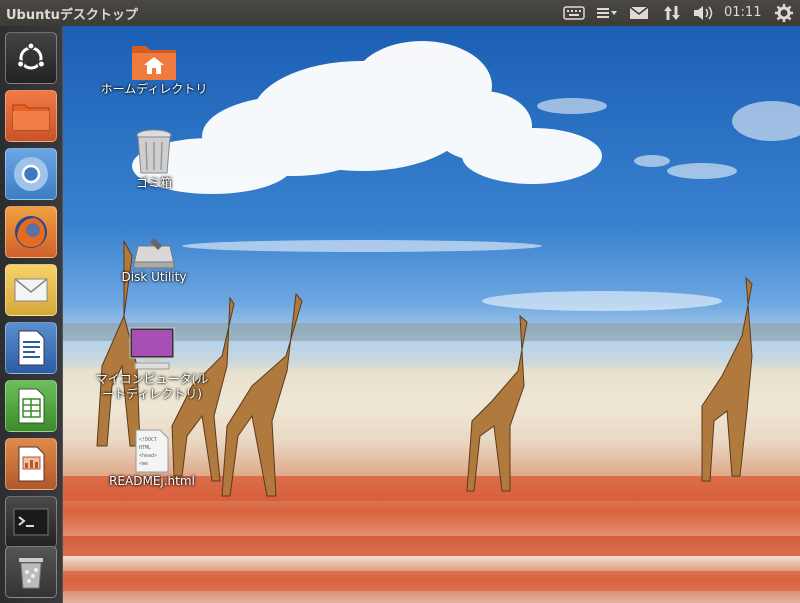 This screenshot has height=603, width=800. I want to click on clock: 01:11, so click(742, 12).